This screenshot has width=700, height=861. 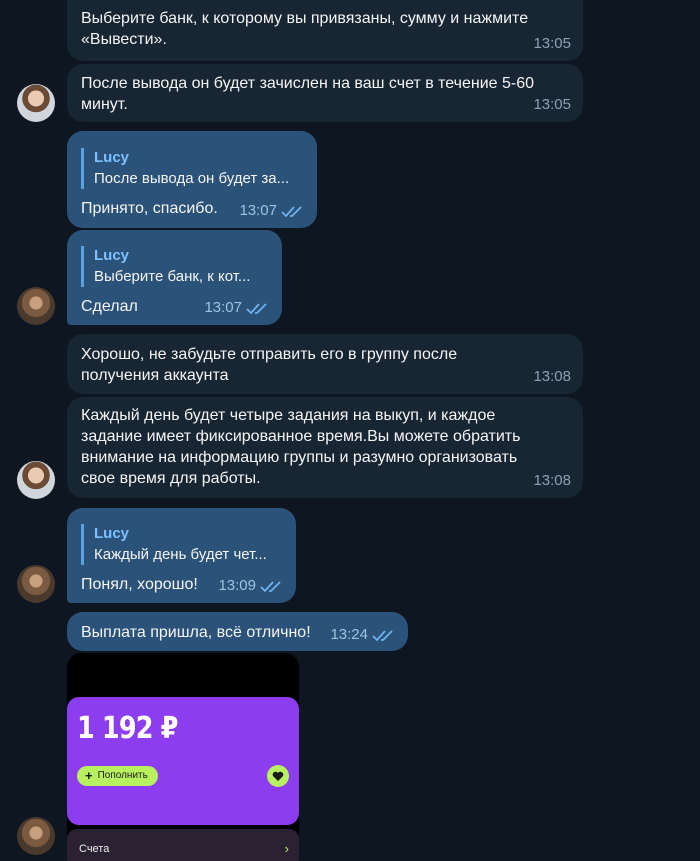 What do you see at coordinates (237, 585) in the screenshot?
I see `message-time: 13:09` at bounding box center [237, 585].